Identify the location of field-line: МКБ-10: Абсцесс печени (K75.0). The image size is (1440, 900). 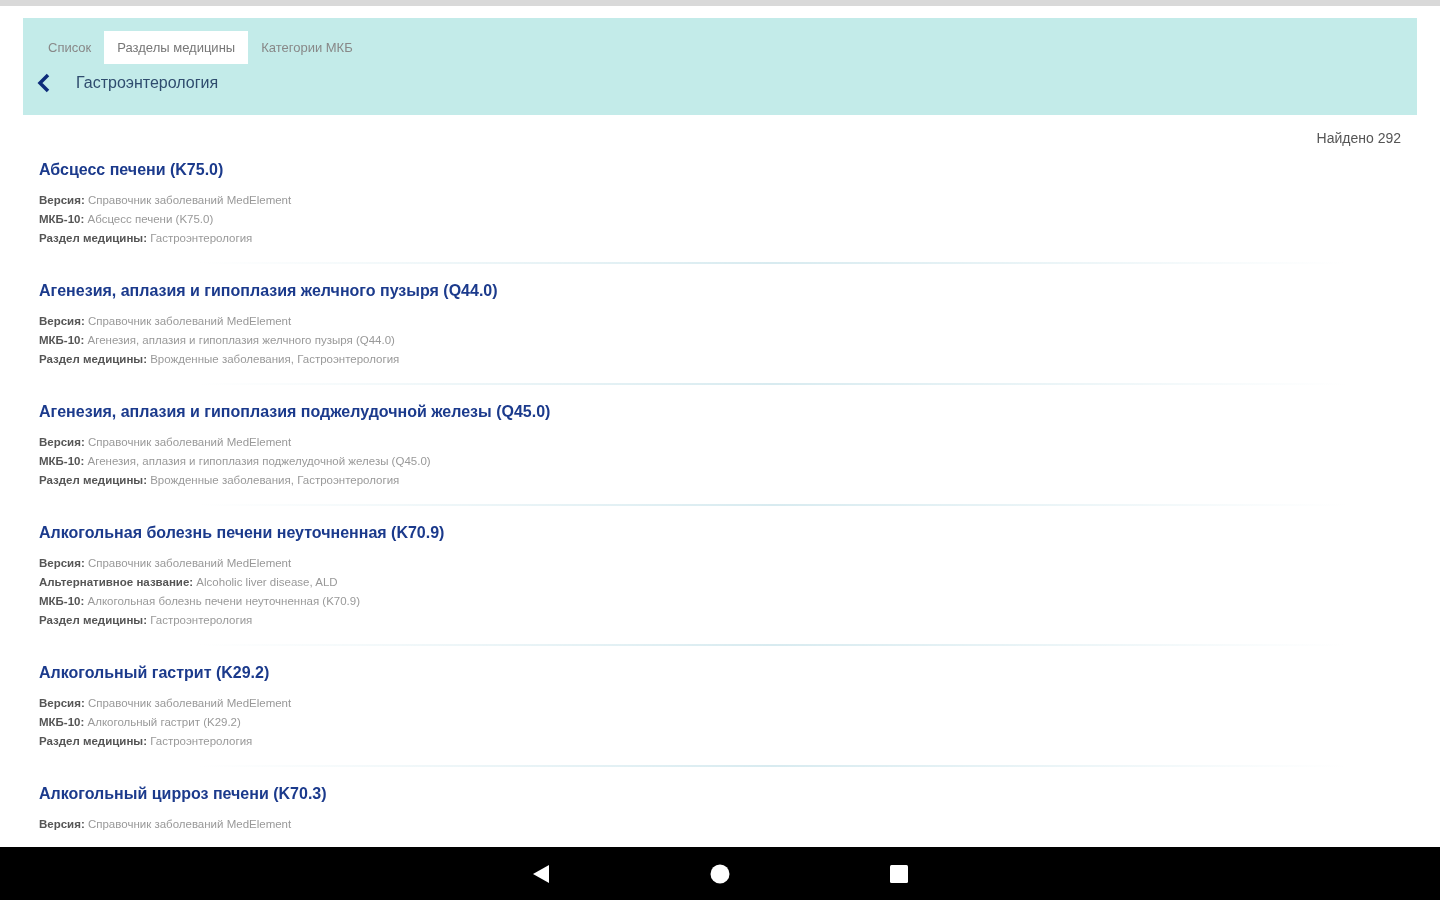
(127, 219).